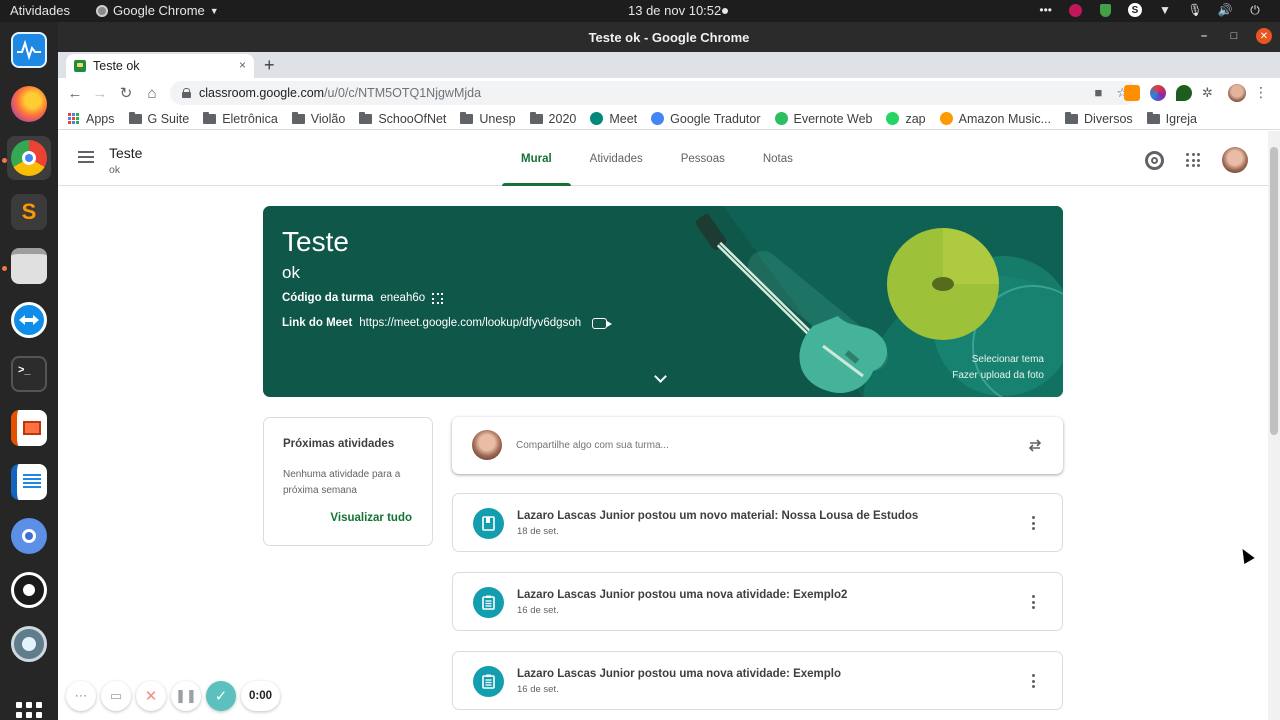 The image size is (1280, 720). Describe the element at coordinates (1154, 160) in the screenshot. I see `settings-gear-icon` at that location.